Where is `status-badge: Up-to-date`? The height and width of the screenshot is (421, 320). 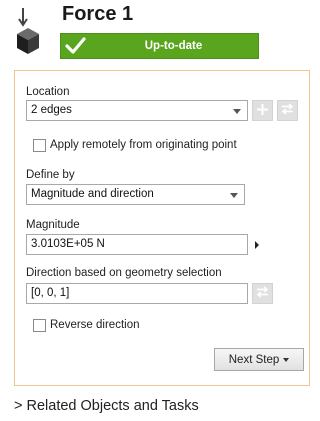 status-badge: Up-to-date is located at coordinates (159, 46).